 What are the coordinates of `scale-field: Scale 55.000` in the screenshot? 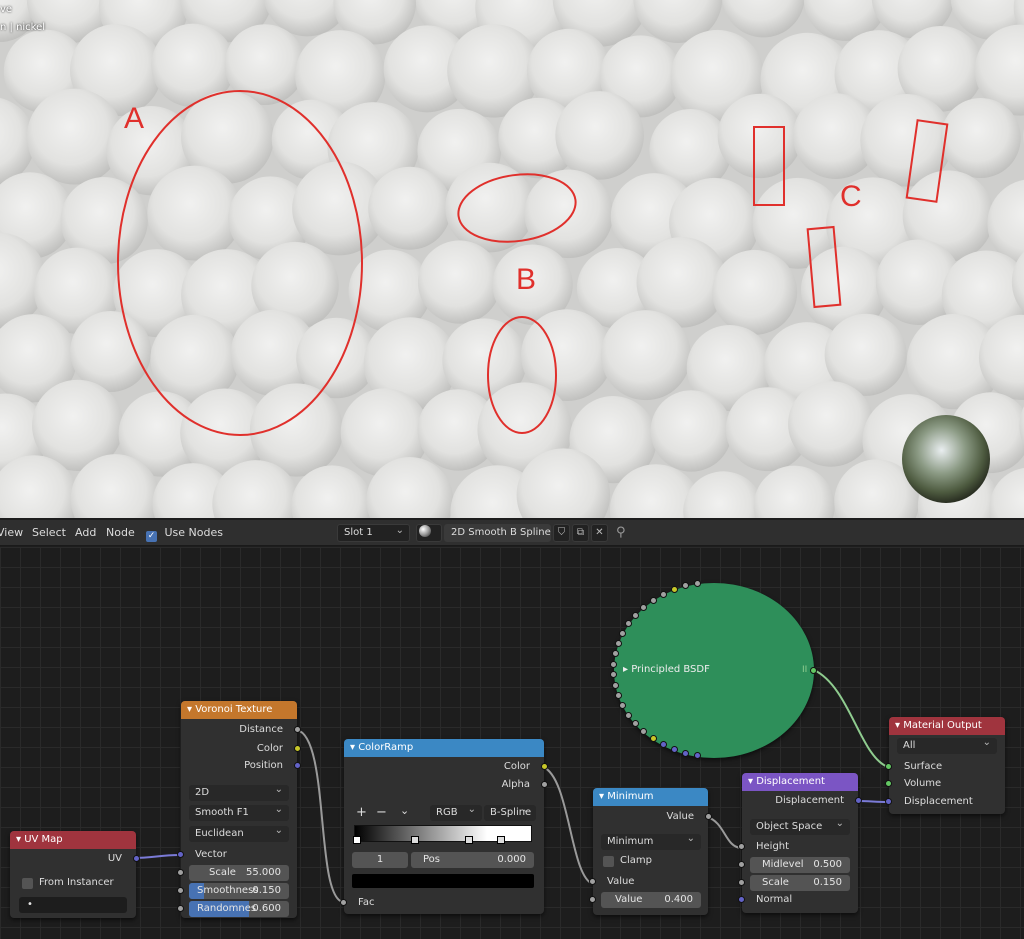 It's located at (239, 873).